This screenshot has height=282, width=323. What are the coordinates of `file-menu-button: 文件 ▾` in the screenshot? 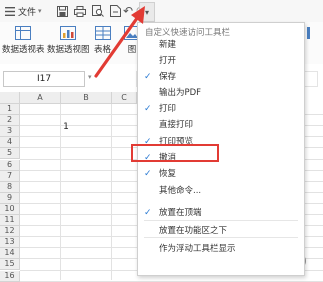 It's located at (34, 11).